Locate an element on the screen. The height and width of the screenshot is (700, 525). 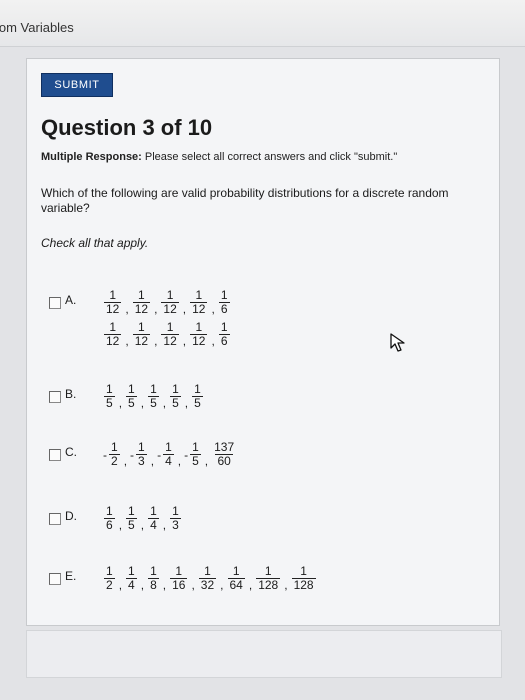
fraction-denominator: 60 is located at coordinates (224, 461).